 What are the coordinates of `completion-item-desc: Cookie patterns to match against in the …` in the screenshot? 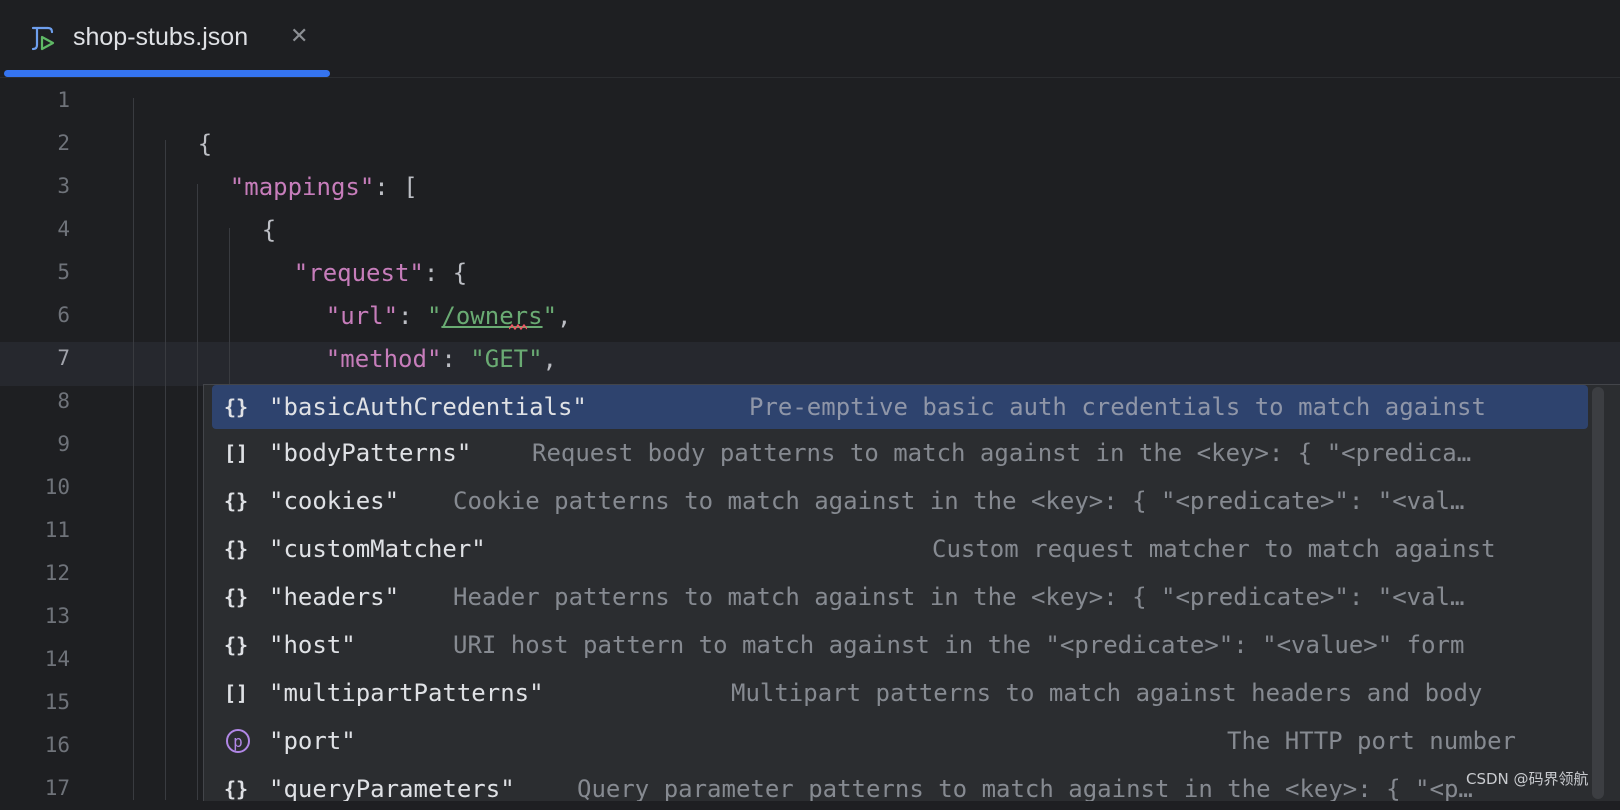 It's located at (959, 501).